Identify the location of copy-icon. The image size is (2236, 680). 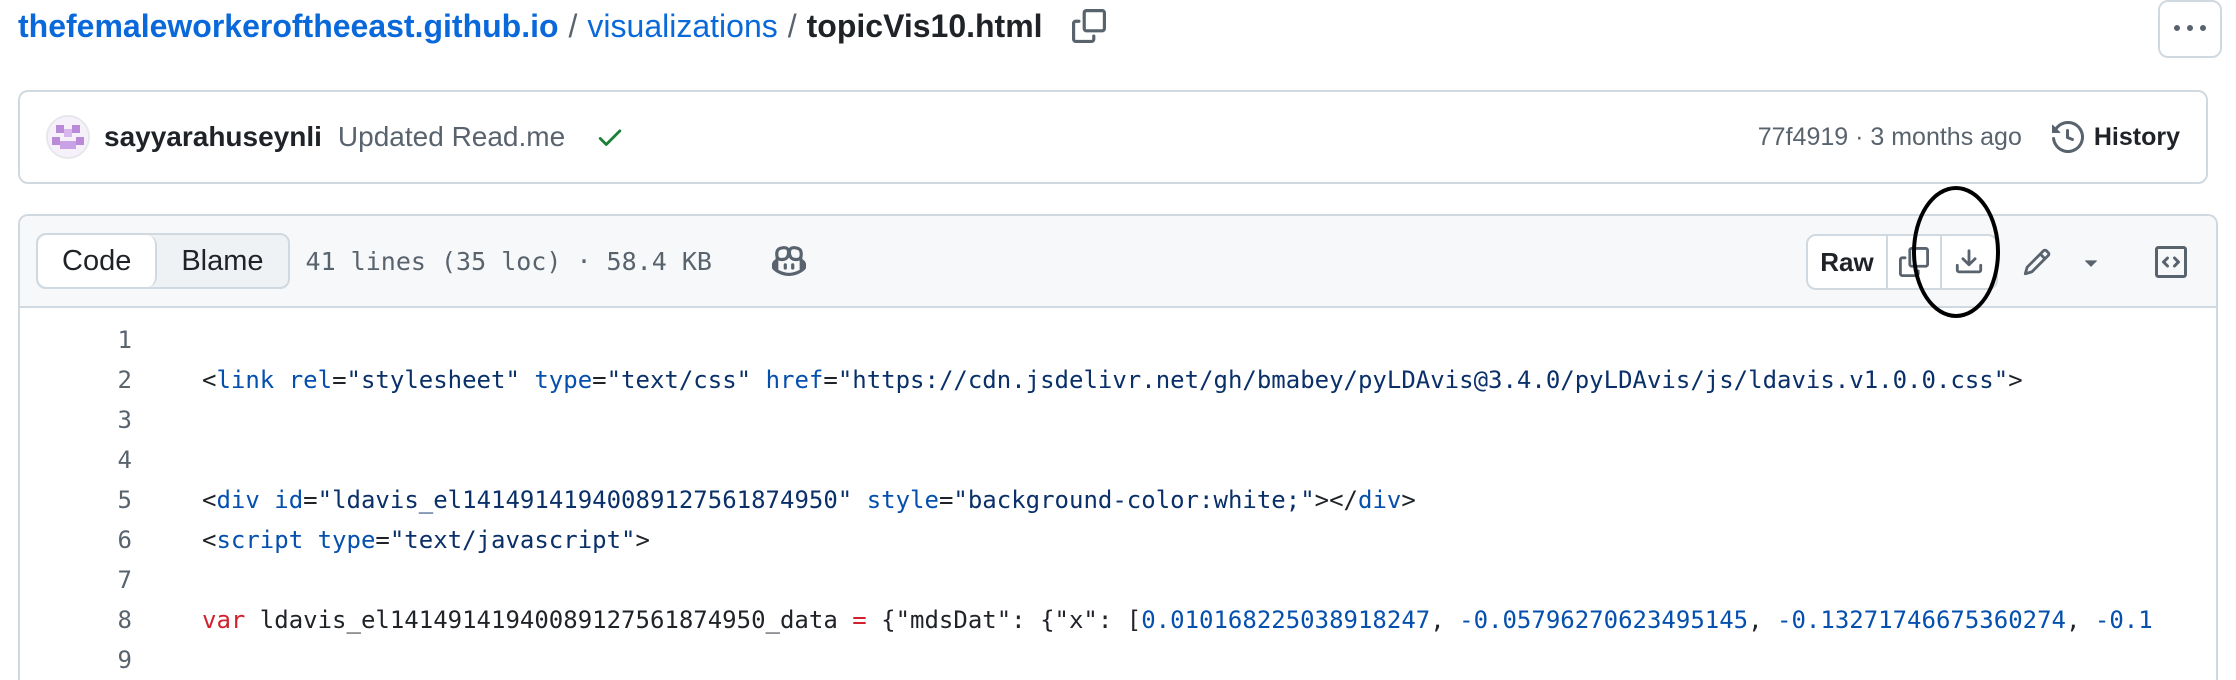
(1088, 26).